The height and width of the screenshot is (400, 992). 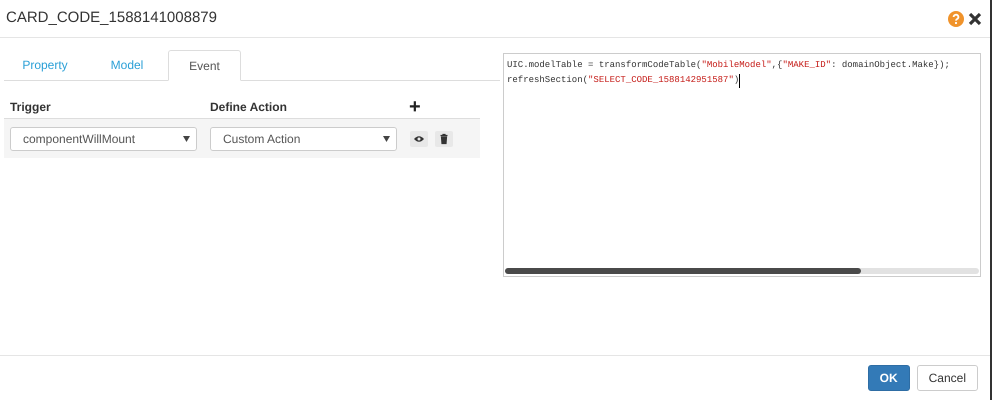 I want to click on dialog-button: Cancel, so click(x=947, y=378).